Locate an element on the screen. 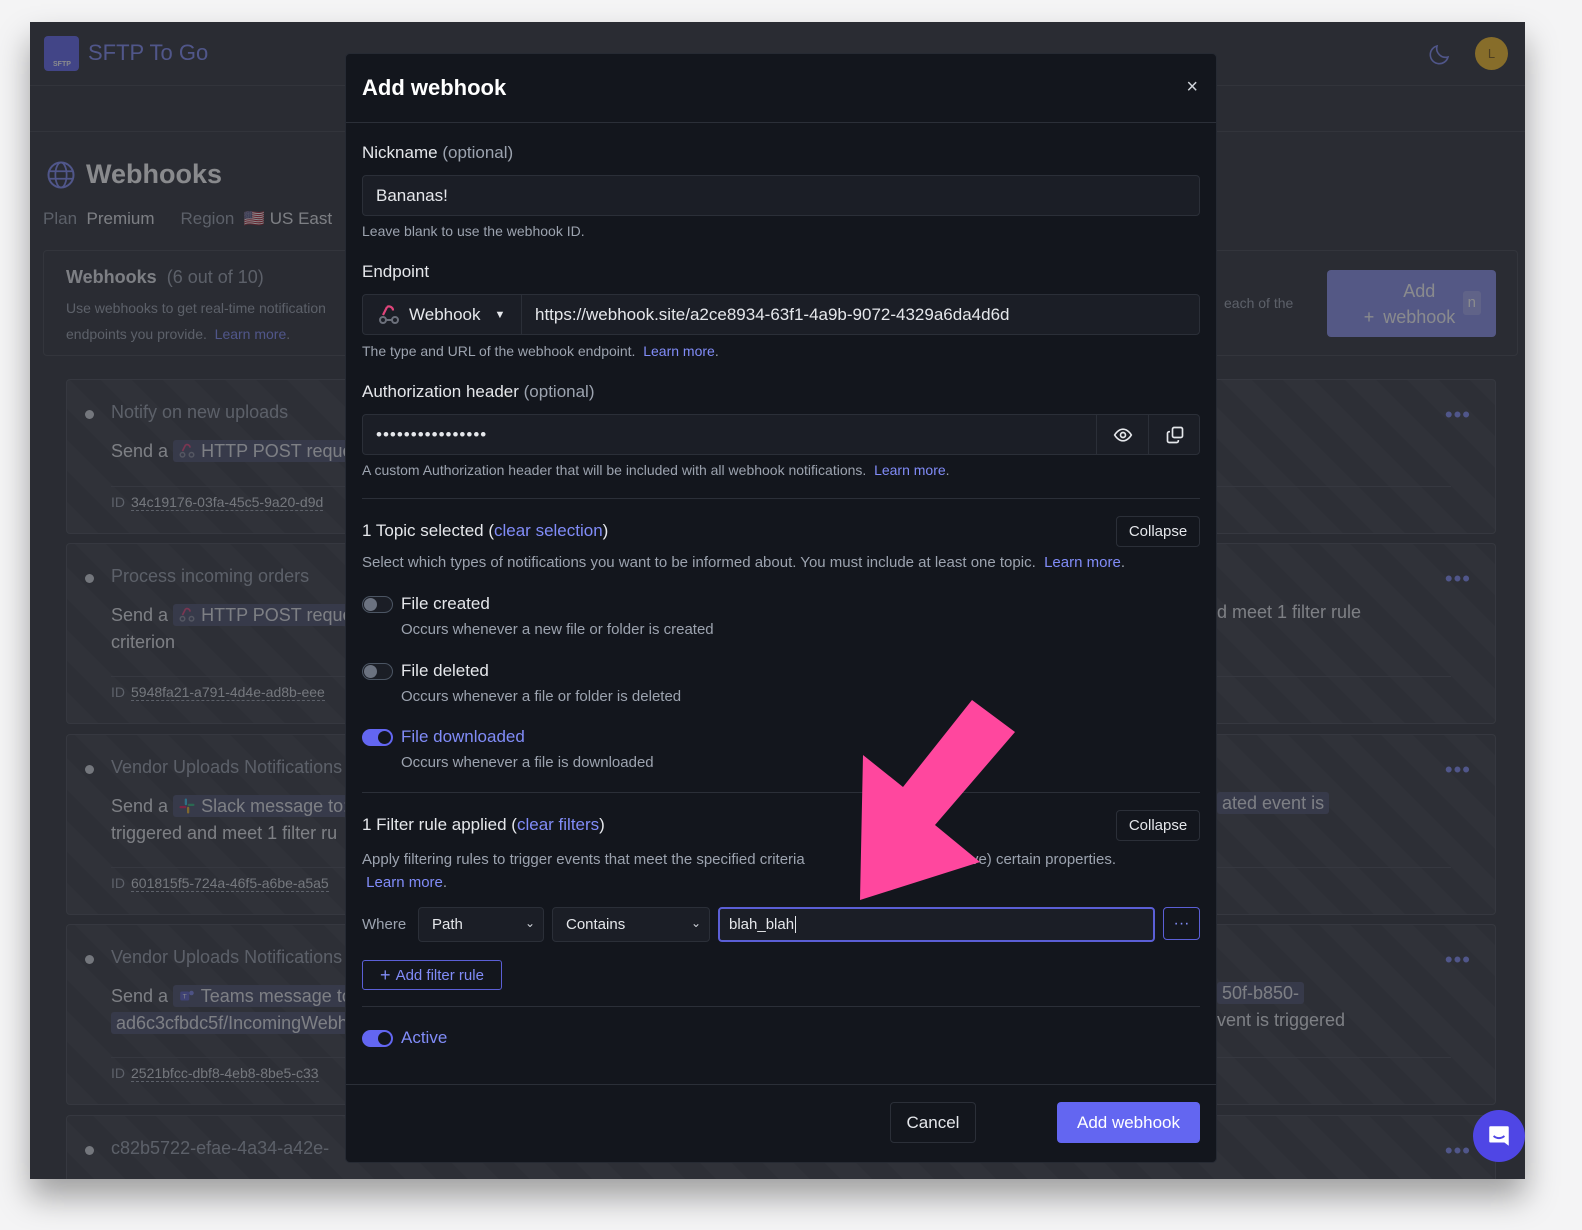 This screenshot has height=1230, width=1582. where-label: Where is located at coordinates (384, 924).